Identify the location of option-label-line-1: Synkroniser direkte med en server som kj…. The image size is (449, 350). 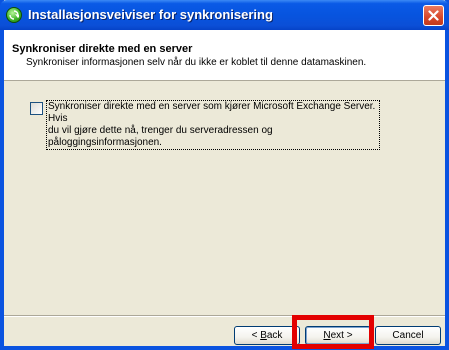
(212, 112).